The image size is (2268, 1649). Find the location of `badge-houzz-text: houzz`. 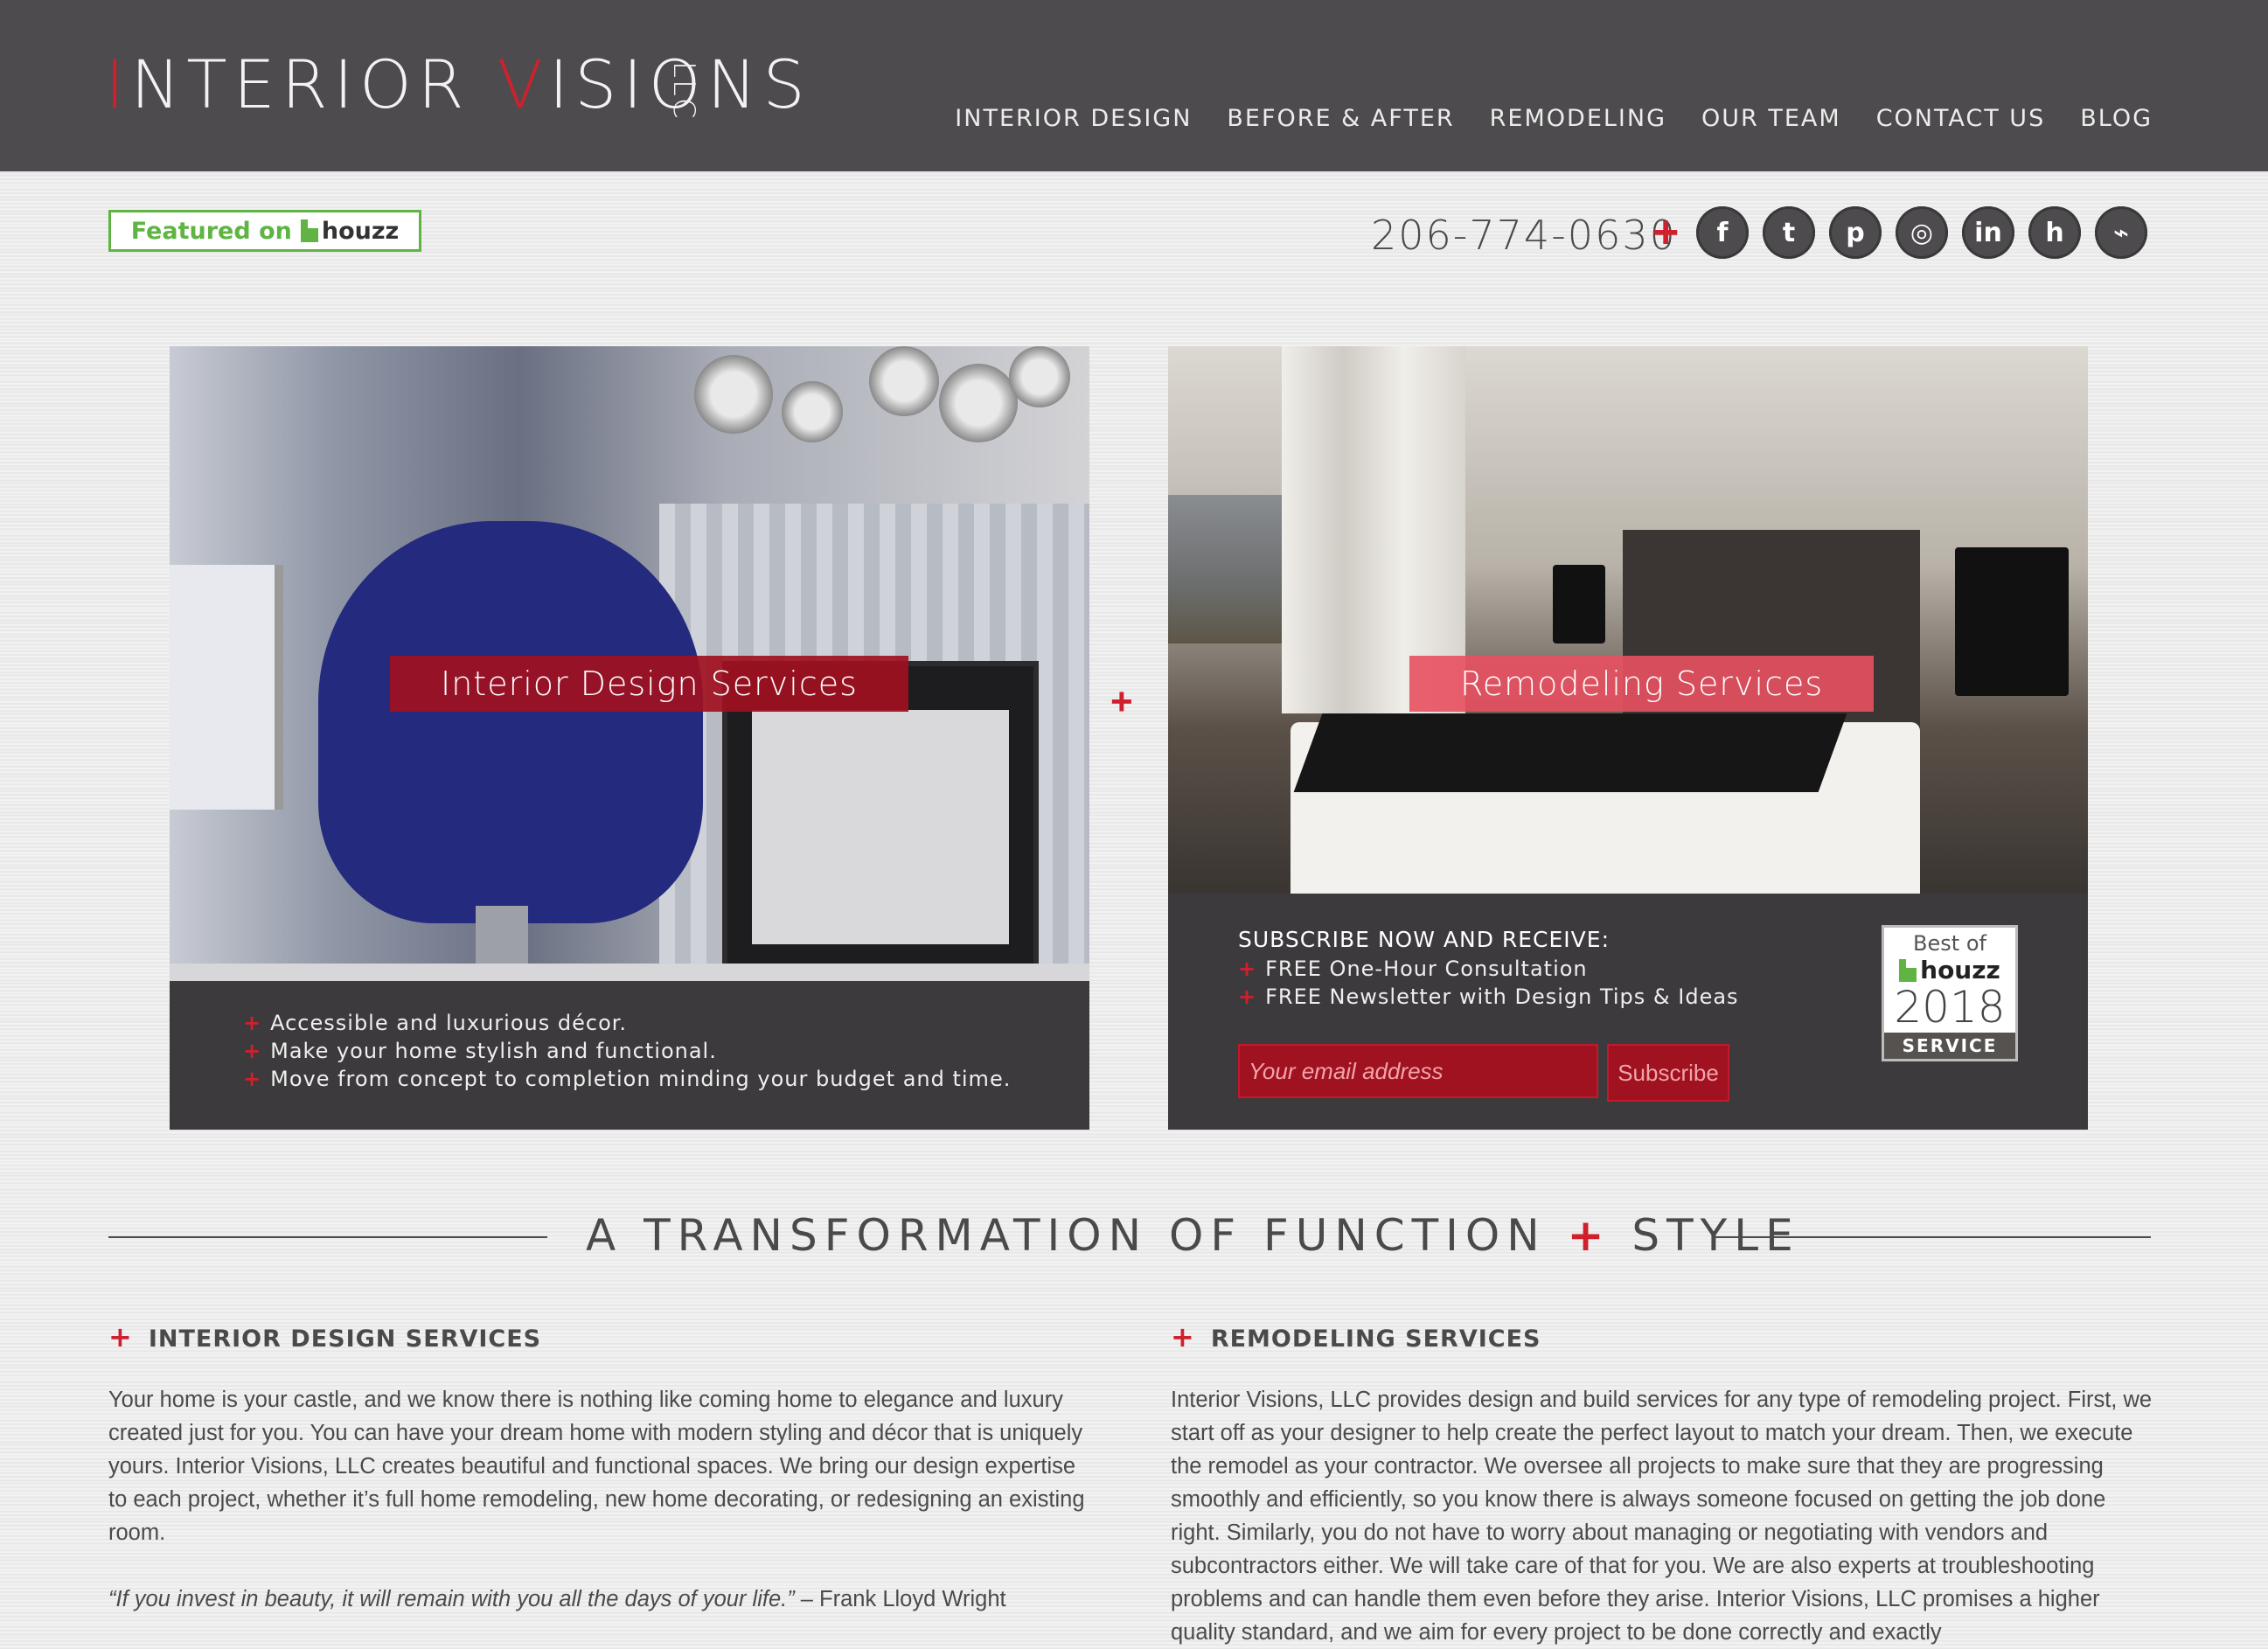

badge-houzz-text: houzz is located at coordinates (1960, 970).